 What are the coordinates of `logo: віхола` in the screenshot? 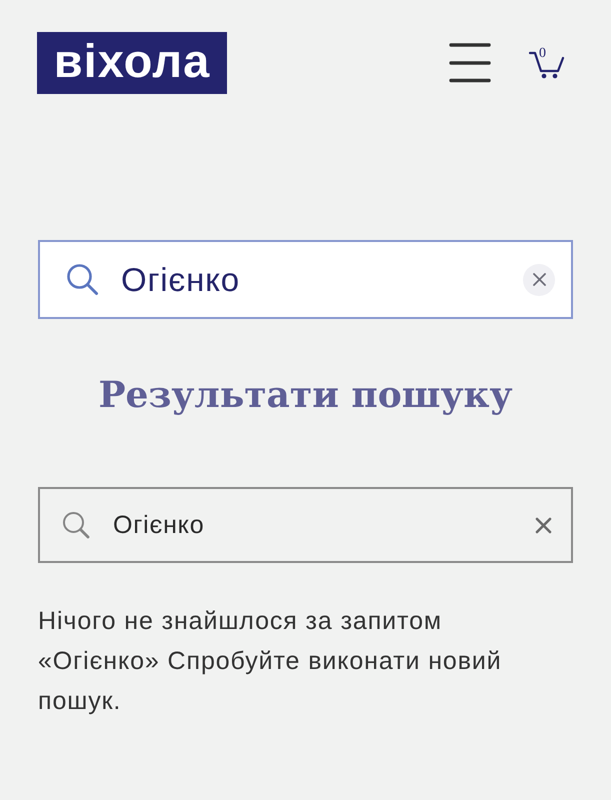 It's located at (132, 63).